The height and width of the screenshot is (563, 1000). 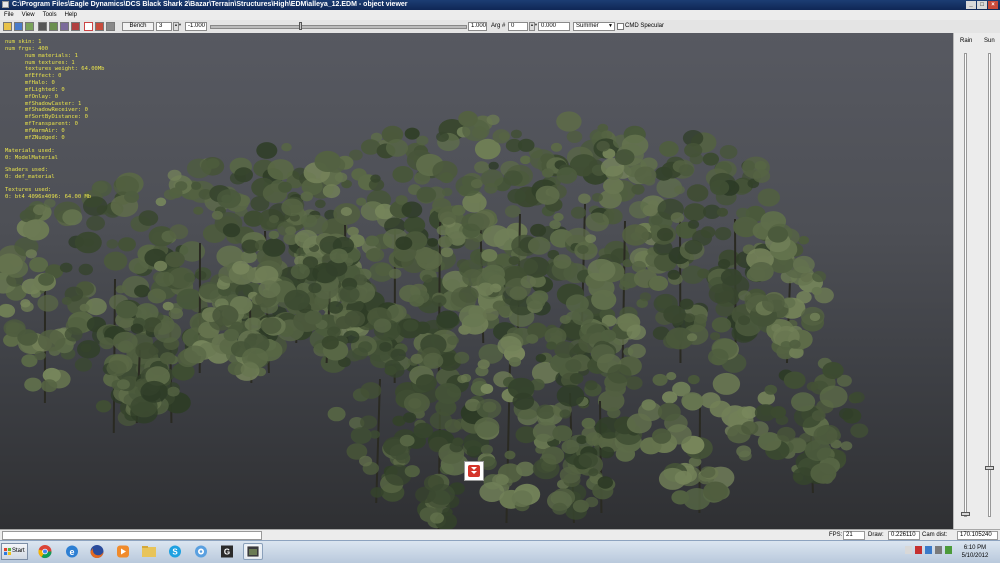 I want to click on tray-network-icon, so click(x=918, y=550).